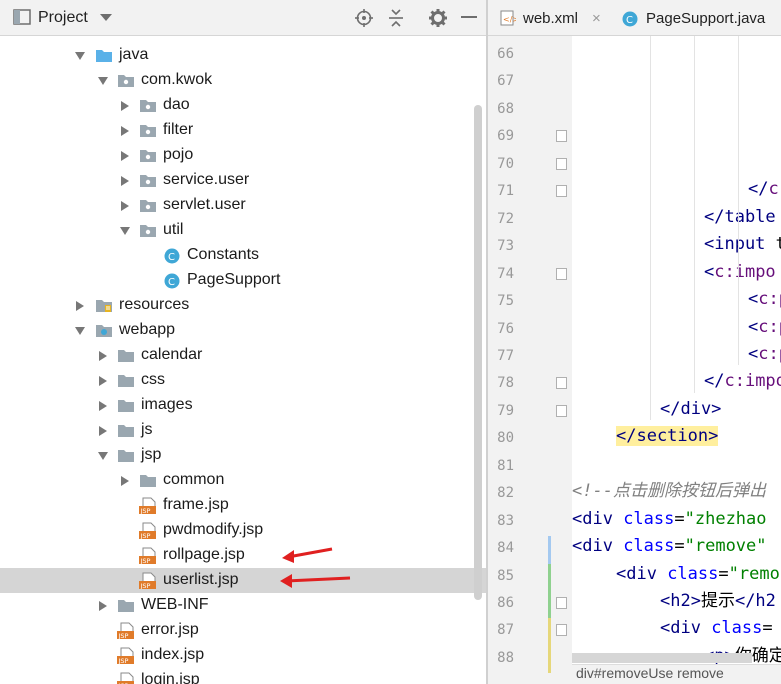  Describe the element at coordinates (243, 255) in the screenshot. I see `tree-item: C Constants` at that location.